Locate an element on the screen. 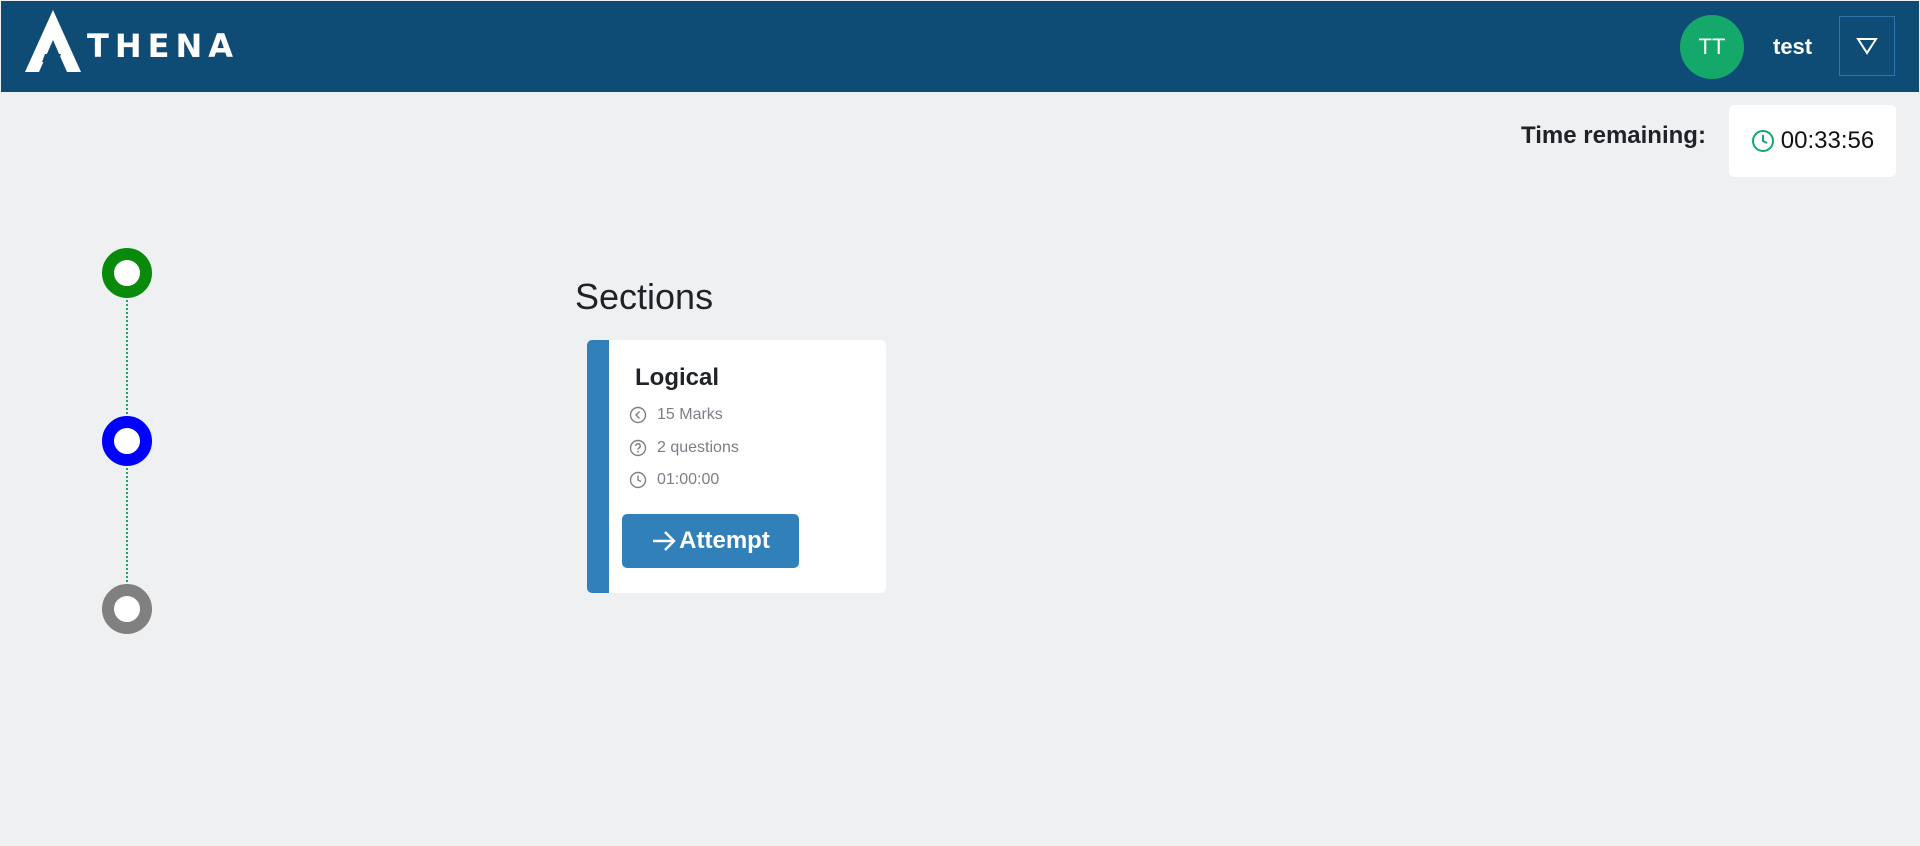  section-questions: 2 questions is located at coordinates (684, 448).